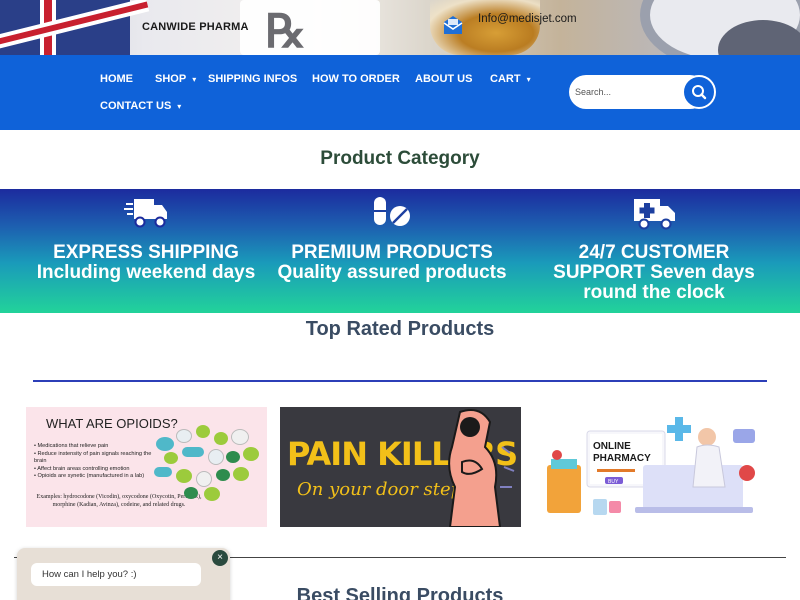 The image size is (800, 600). What do you see at coordinates (392, 211) in the screenshot?
I see `pills-icon` at bounding box center [392, 211].